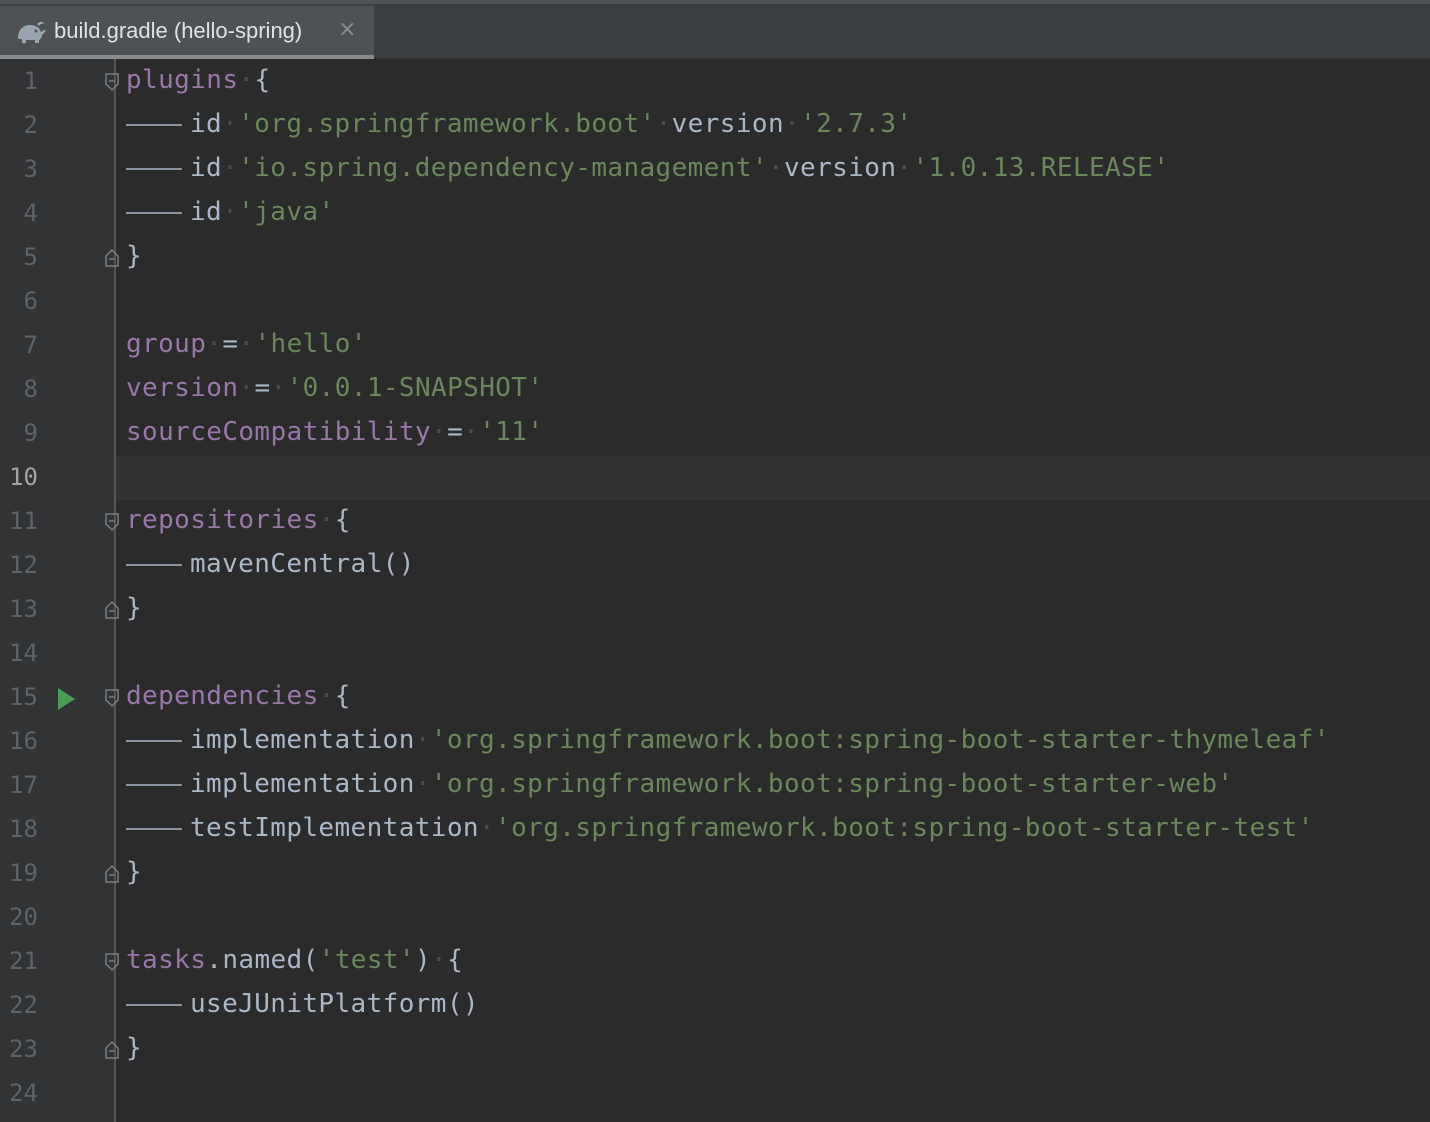 This screenshot has height=1122, width=1430. Describe the element at coordinates (715, 1051) in the screenshot. I see `code-line-23: 23 }` at that location.